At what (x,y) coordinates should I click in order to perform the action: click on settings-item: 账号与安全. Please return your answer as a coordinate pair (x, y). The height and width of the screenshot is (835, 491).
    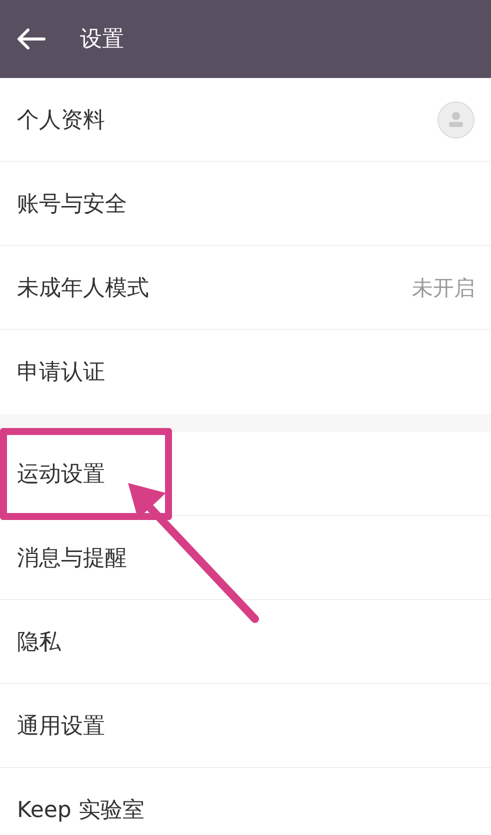
    Looking at the image, I should click on (245, 204).